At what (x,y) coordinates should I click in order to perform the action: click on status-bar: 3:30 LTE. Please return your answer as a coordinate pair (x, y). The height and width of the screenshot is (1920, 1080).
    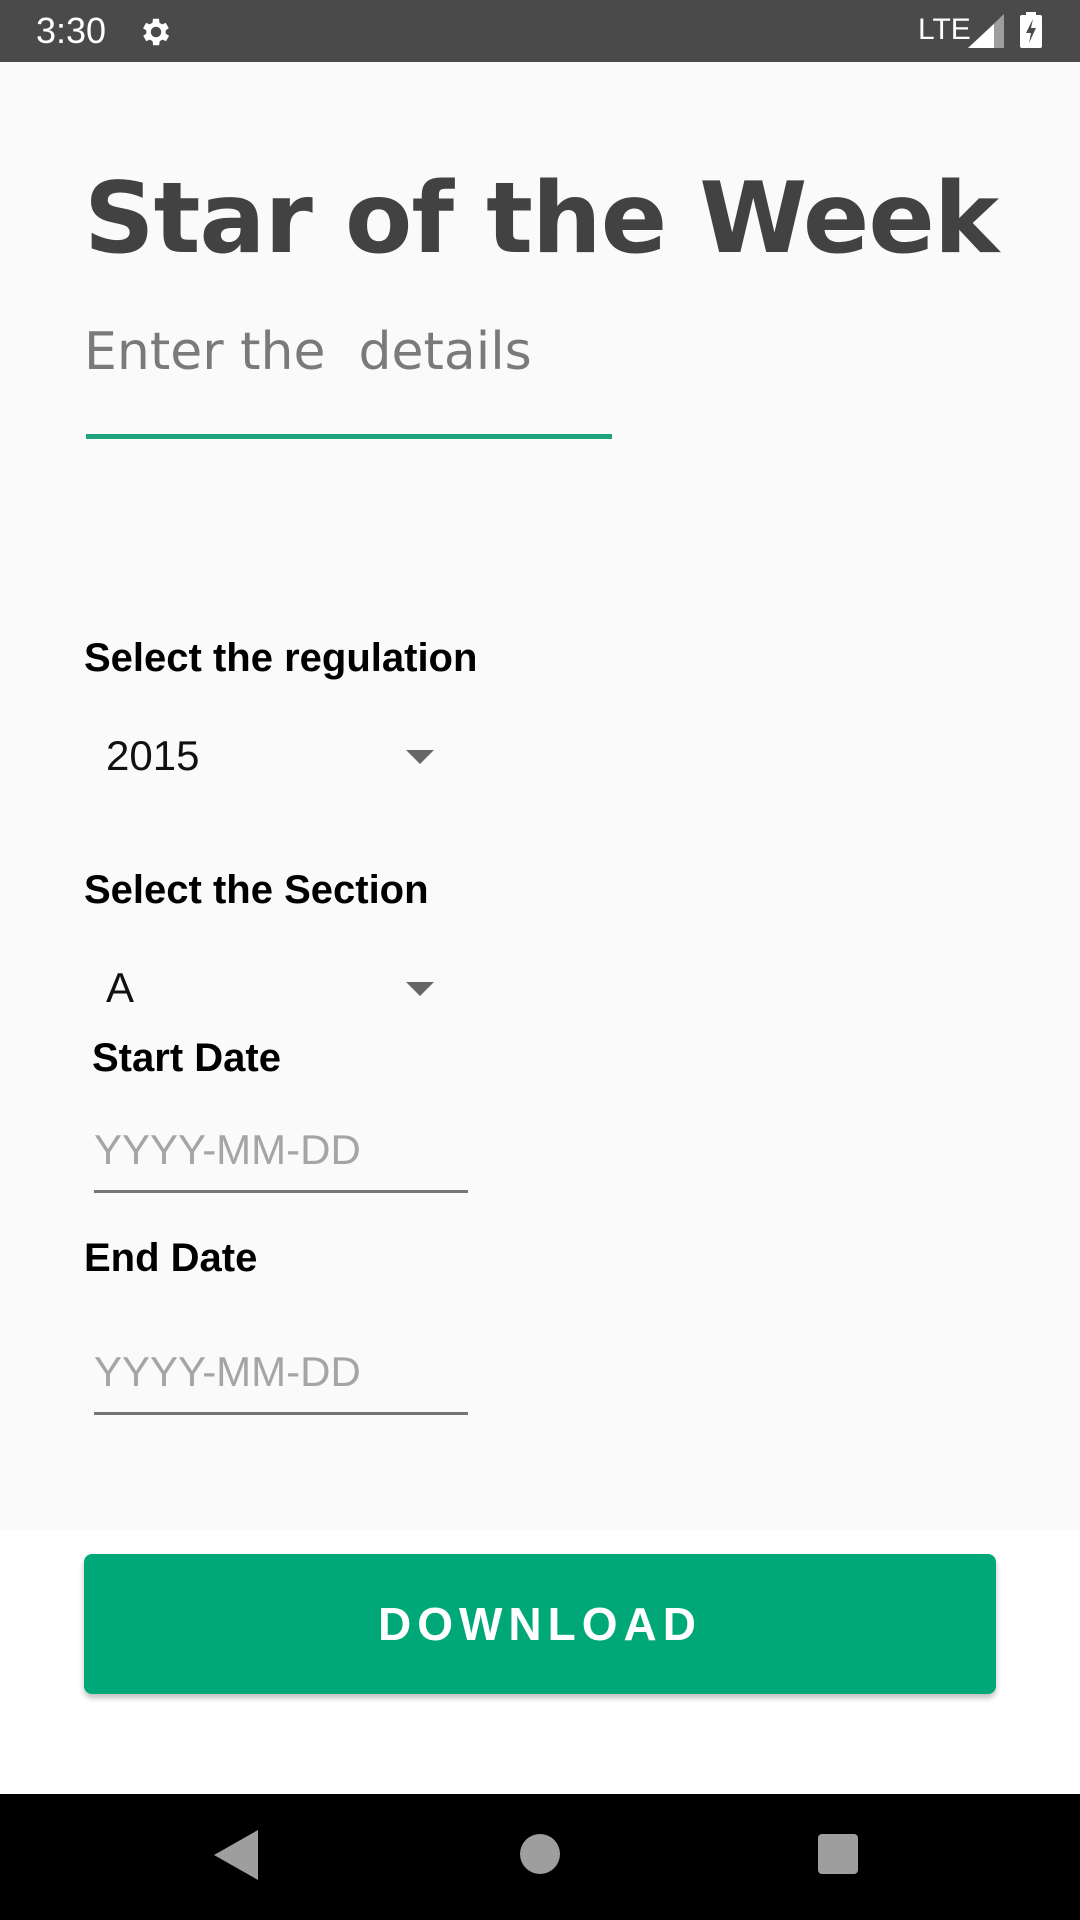
    Looking at the image, I should click on (540, 31).